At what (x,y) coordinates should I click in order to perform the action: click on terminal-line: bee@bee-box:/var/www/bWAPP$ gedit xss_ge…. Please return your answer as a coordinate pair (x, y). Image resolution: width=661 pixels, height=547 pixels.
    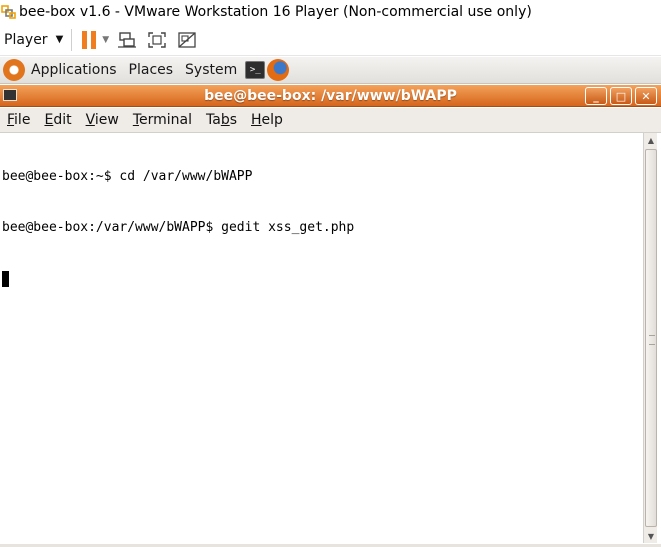
    Looking at the image, I should click on (178, 227).